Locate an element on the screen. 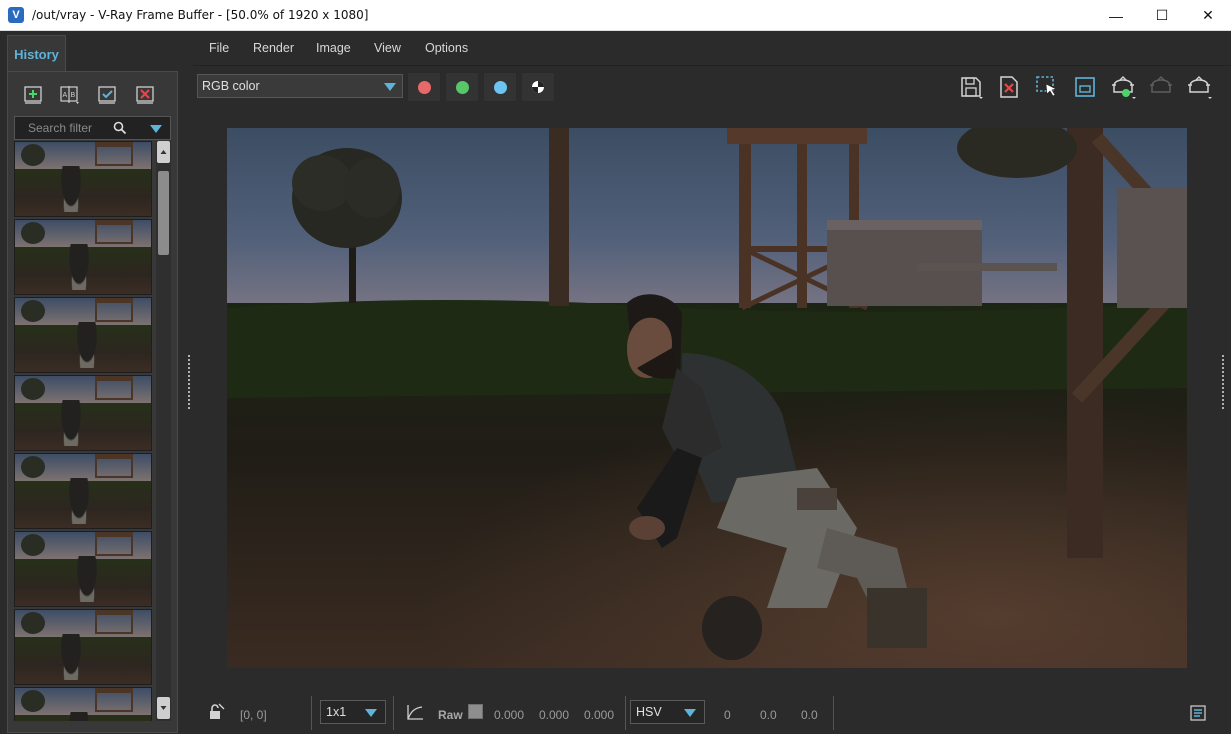 The height and width of the screenshot is (734, 1231). scroll-down-icon is located at coordinates (163, 708).